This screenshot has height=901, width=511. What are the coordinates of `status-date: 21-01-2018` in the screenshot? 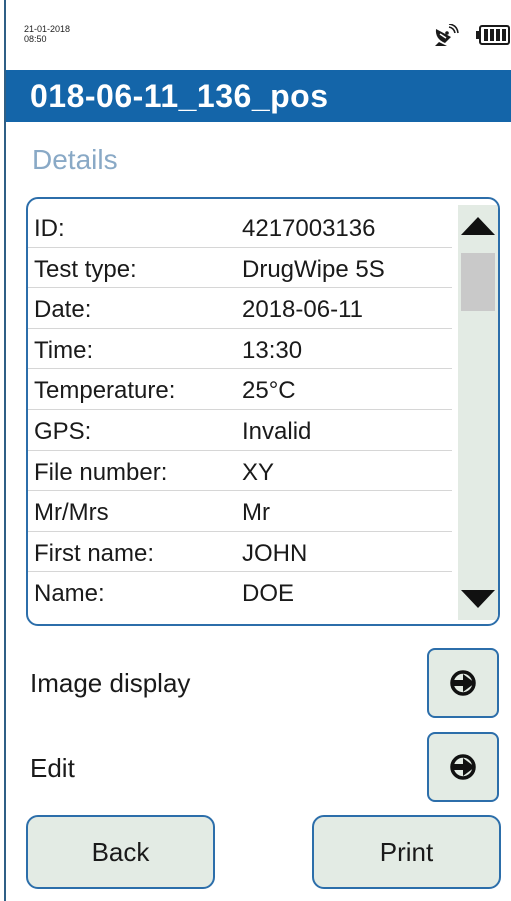 It's located at (47, 29).